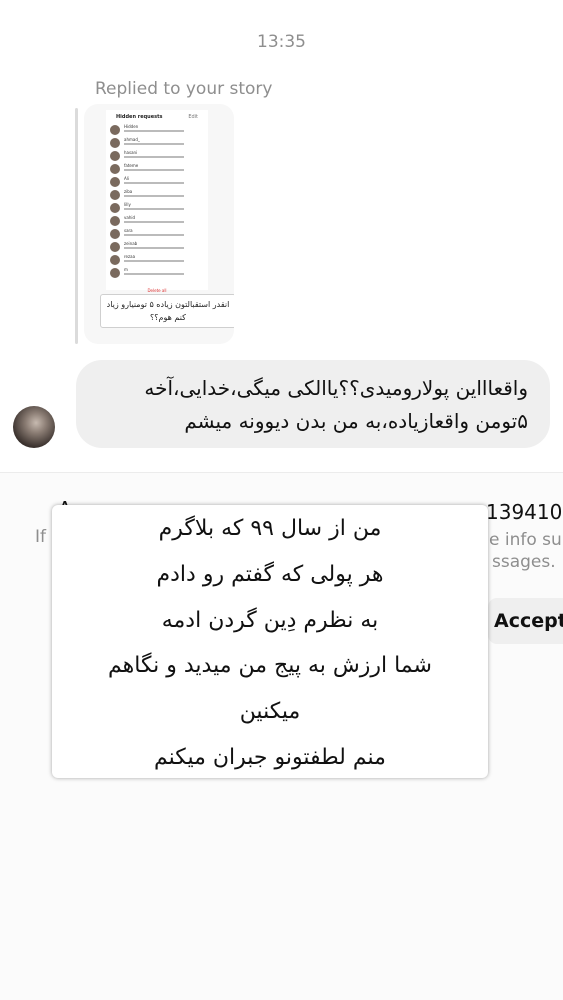 The width and height of the screenshot is (563, 1000). What do you see at coordinates (34, 427) in the screenshot?
I see `sender-avatar` at bounding box center [34, 427].